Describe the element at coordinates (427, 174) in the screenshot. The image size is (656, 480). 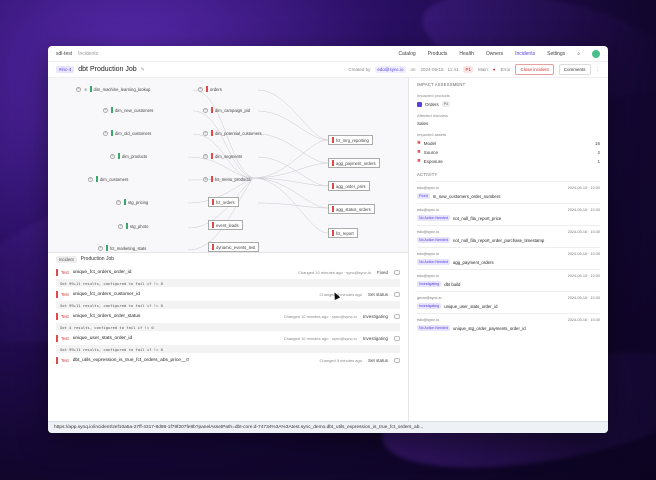
I see `activity-title: ACTIVITY` at that location.